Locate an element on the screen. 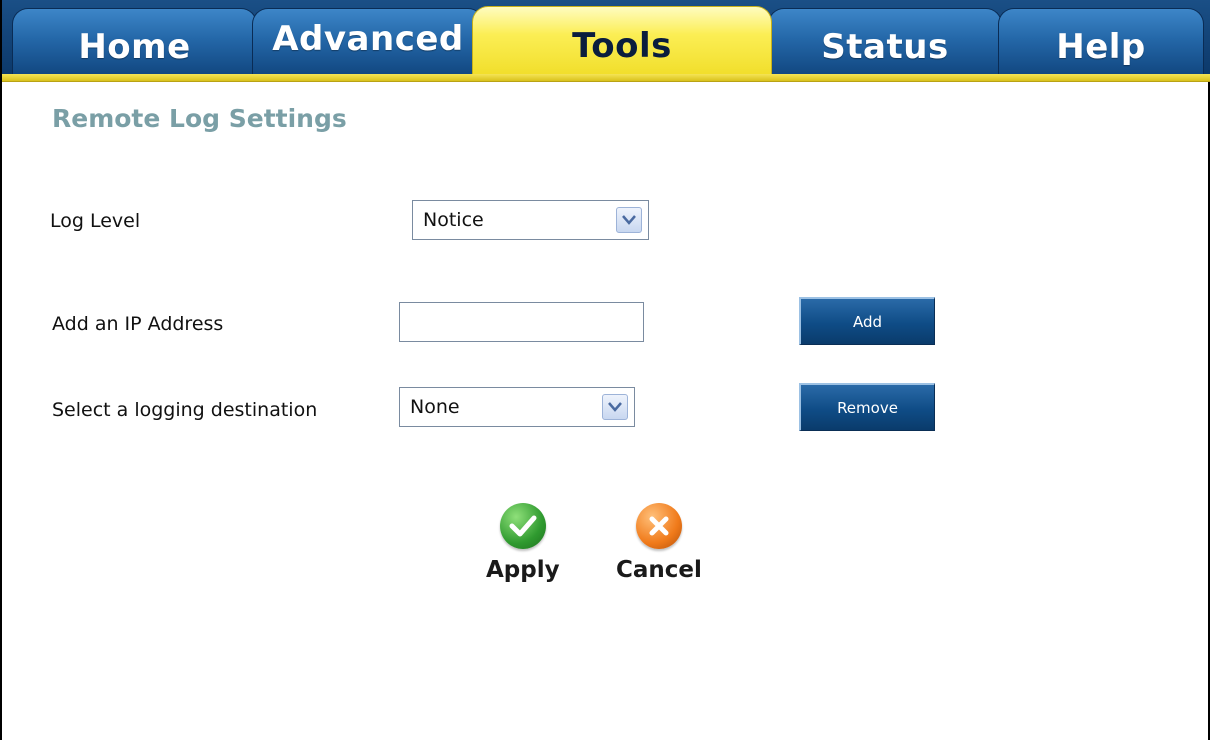 This screenshot has height=740, width=1210. cancel-button: Cancel is located at coordinates (659, 543).